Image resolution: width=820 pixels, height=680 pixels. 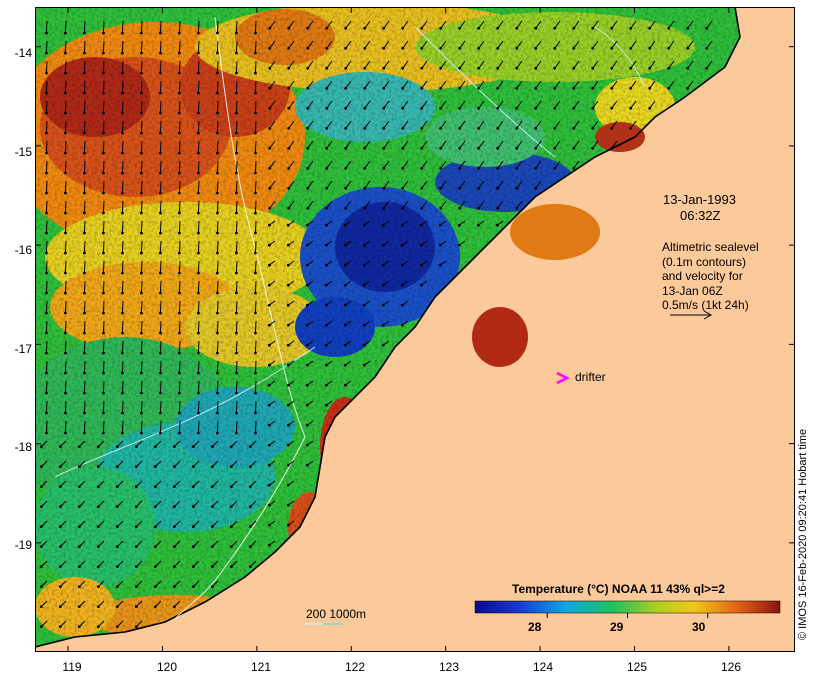 I want to click on lon-tick-label: 125, so click(x=637, y=667).